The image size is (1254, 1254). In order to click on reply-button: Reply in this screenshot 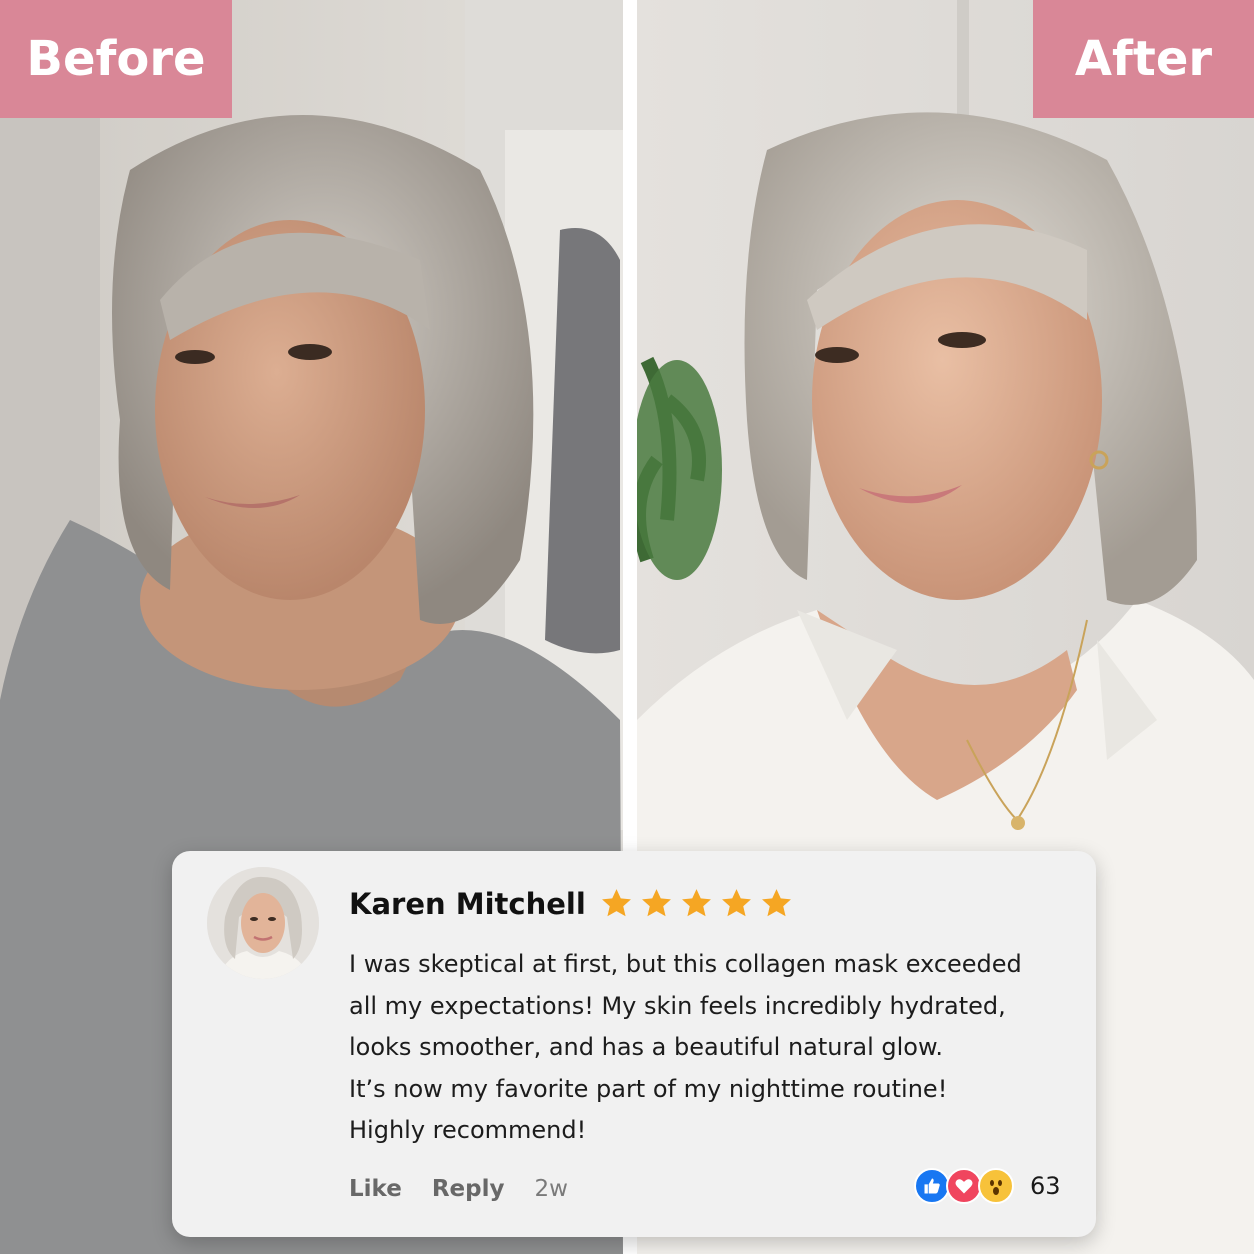, I will do `click(468, 1189)`.